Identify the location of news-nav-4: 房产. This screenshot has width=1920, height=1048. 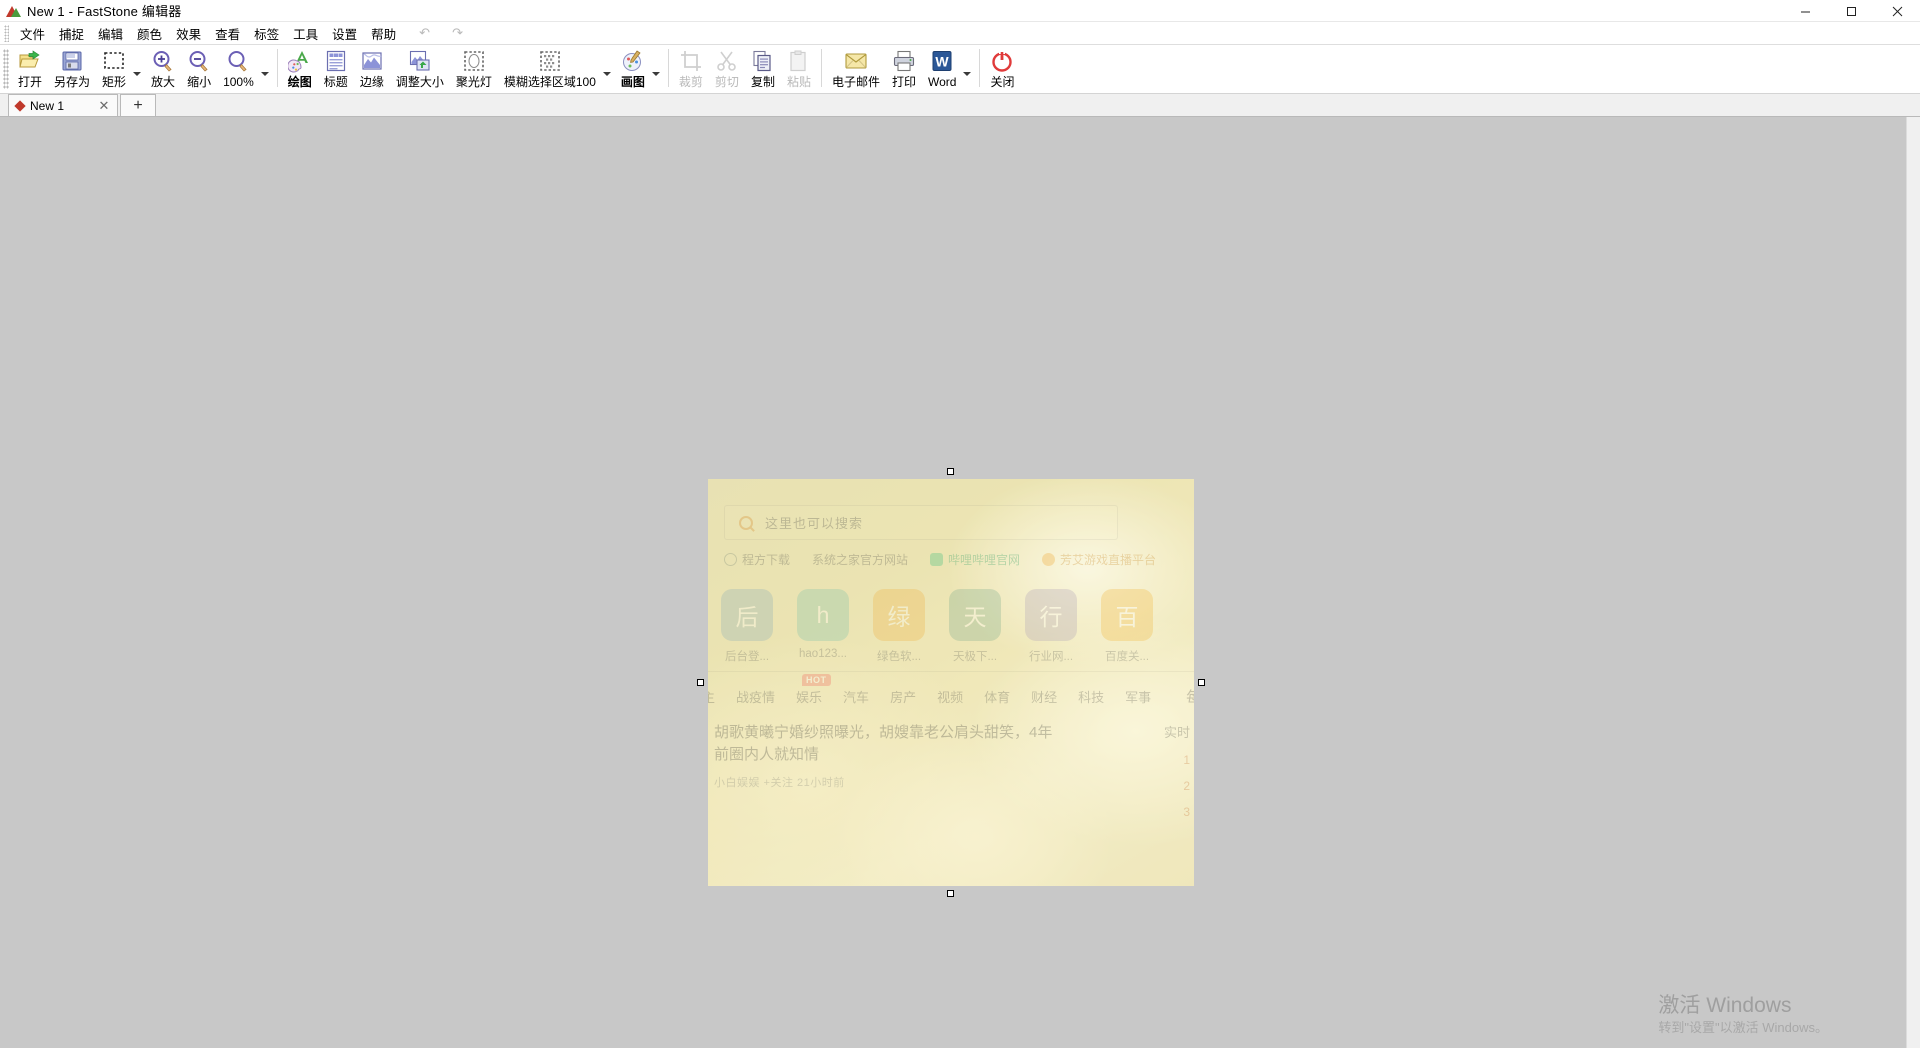
(903, 696).